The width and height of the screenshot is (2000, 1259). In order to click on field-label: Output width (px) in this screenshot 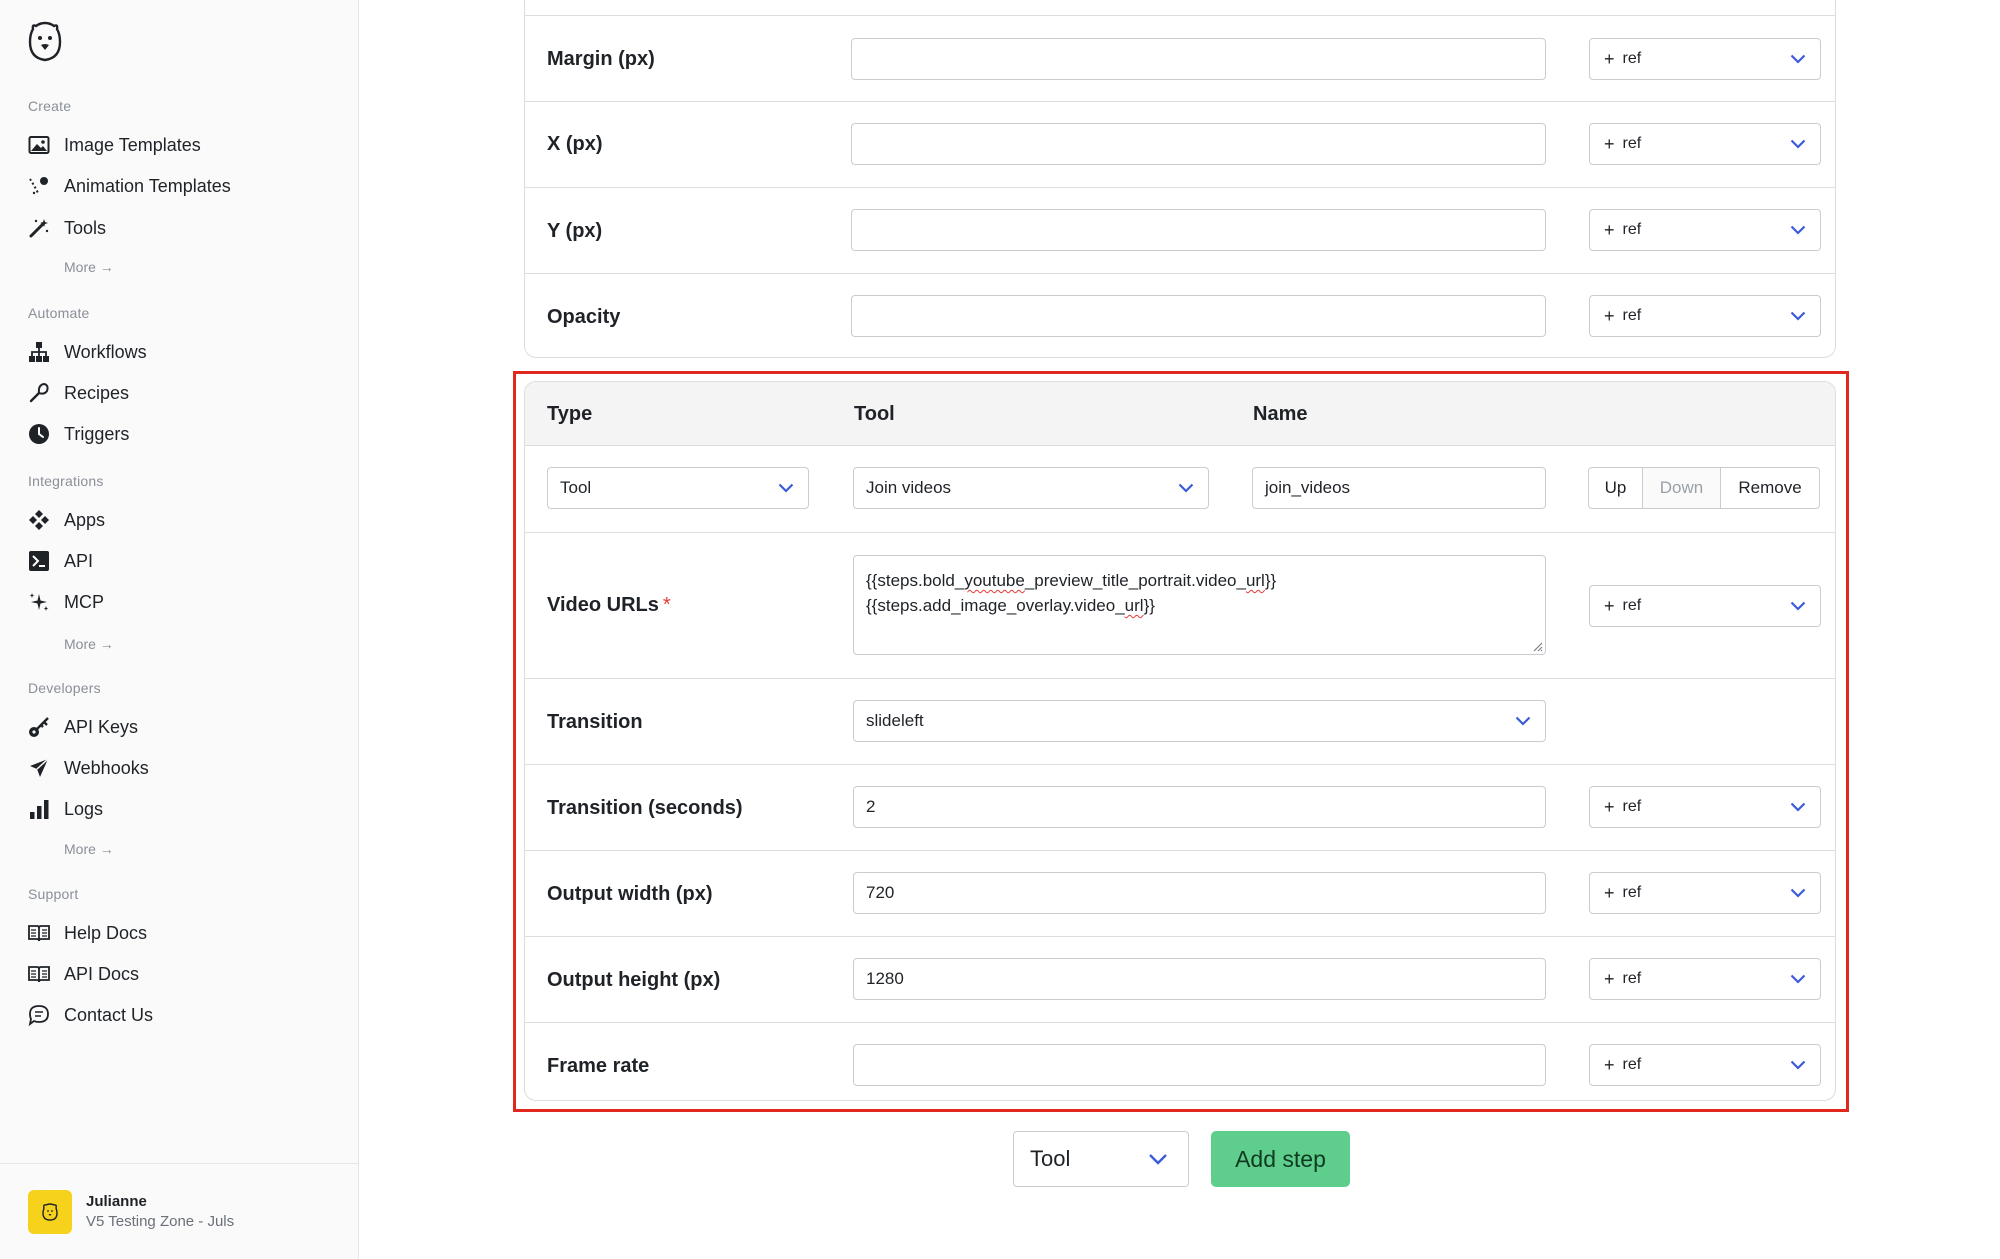, I will do `click(630, 894)`.